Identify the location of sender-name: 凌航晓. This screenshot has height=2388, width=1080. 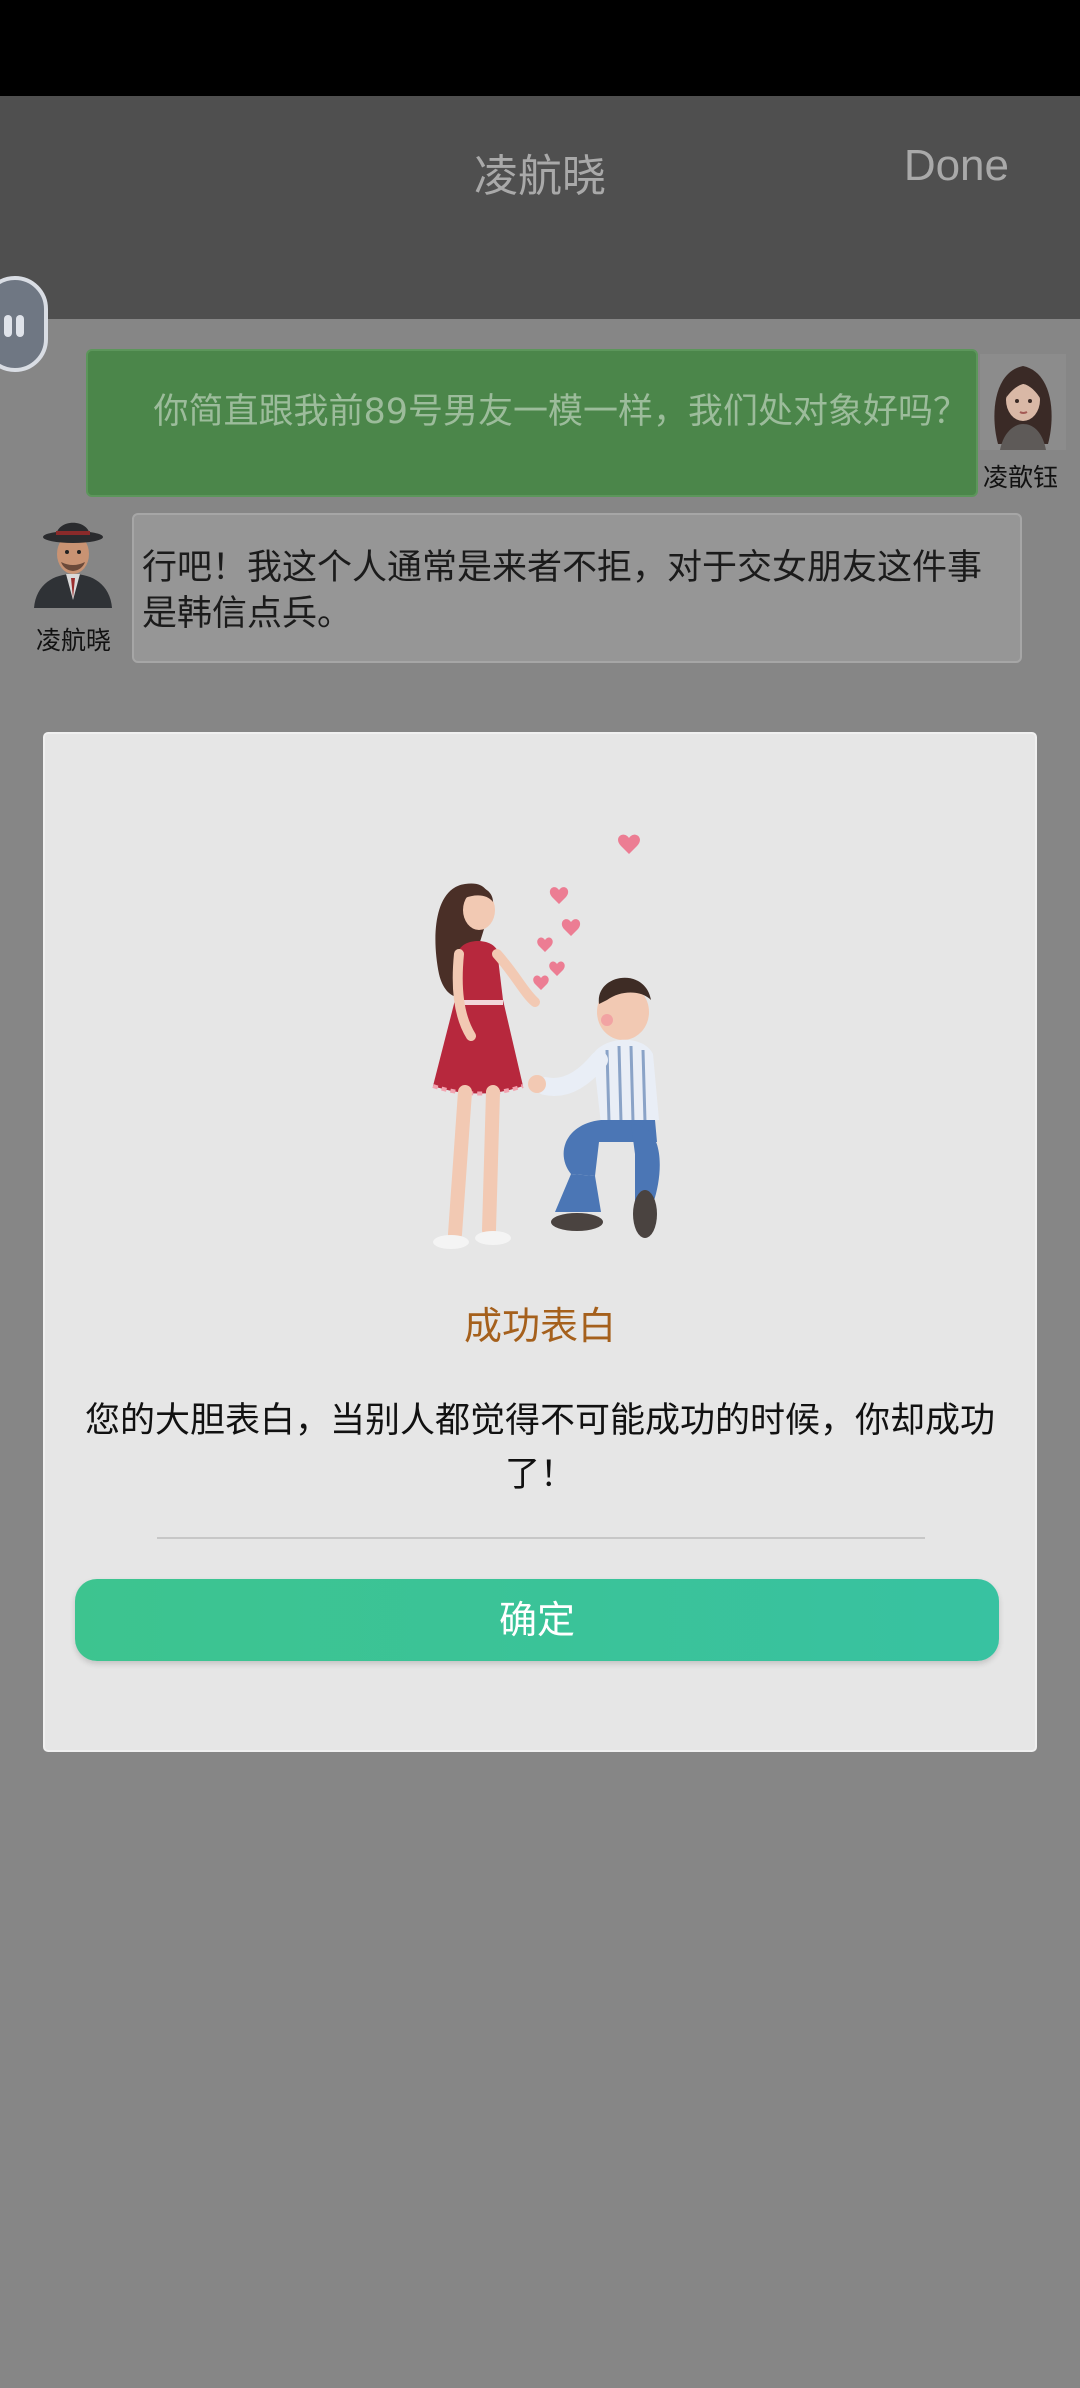
(74, 640).